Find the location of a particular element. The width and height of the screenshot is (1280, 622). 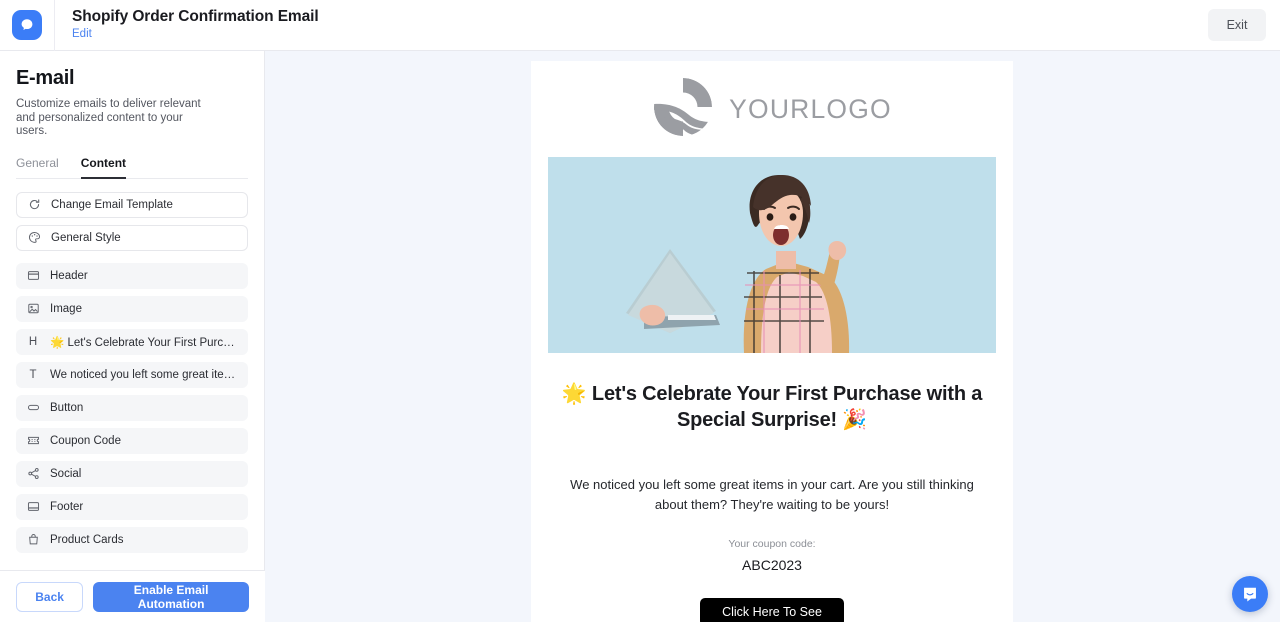

sidebar-tabs: General Content is located at coordinates (132, 167).